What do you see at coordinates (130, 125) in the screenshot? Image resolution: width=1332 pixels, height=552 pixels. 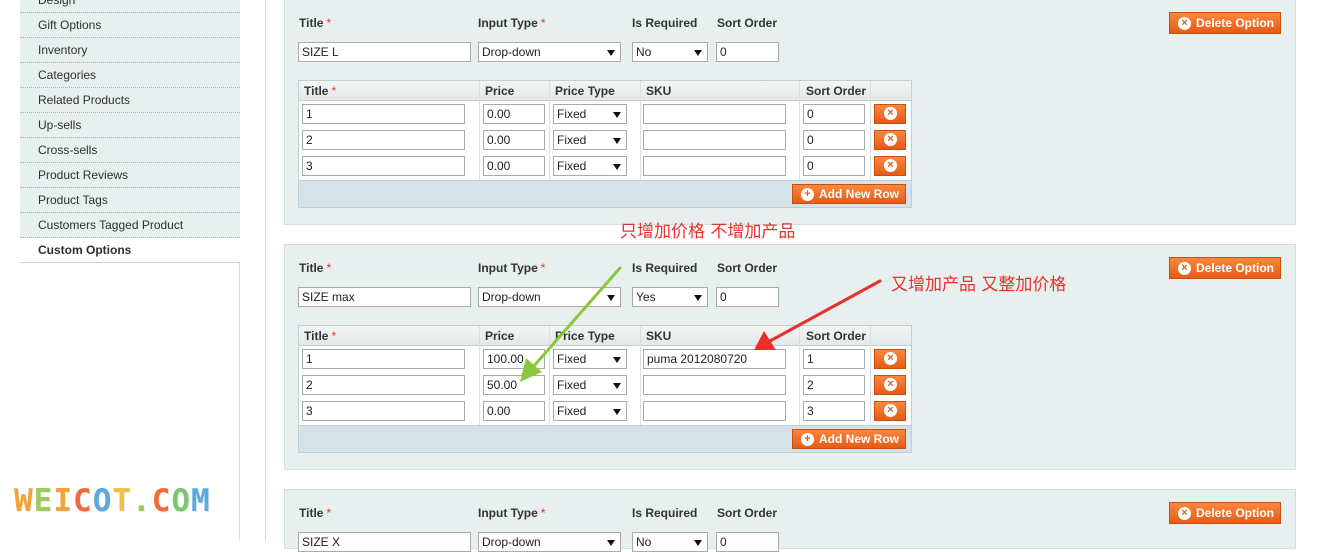 I see `sidebar-item-up-sells: Up-sells` at bounding box center [130, 125].